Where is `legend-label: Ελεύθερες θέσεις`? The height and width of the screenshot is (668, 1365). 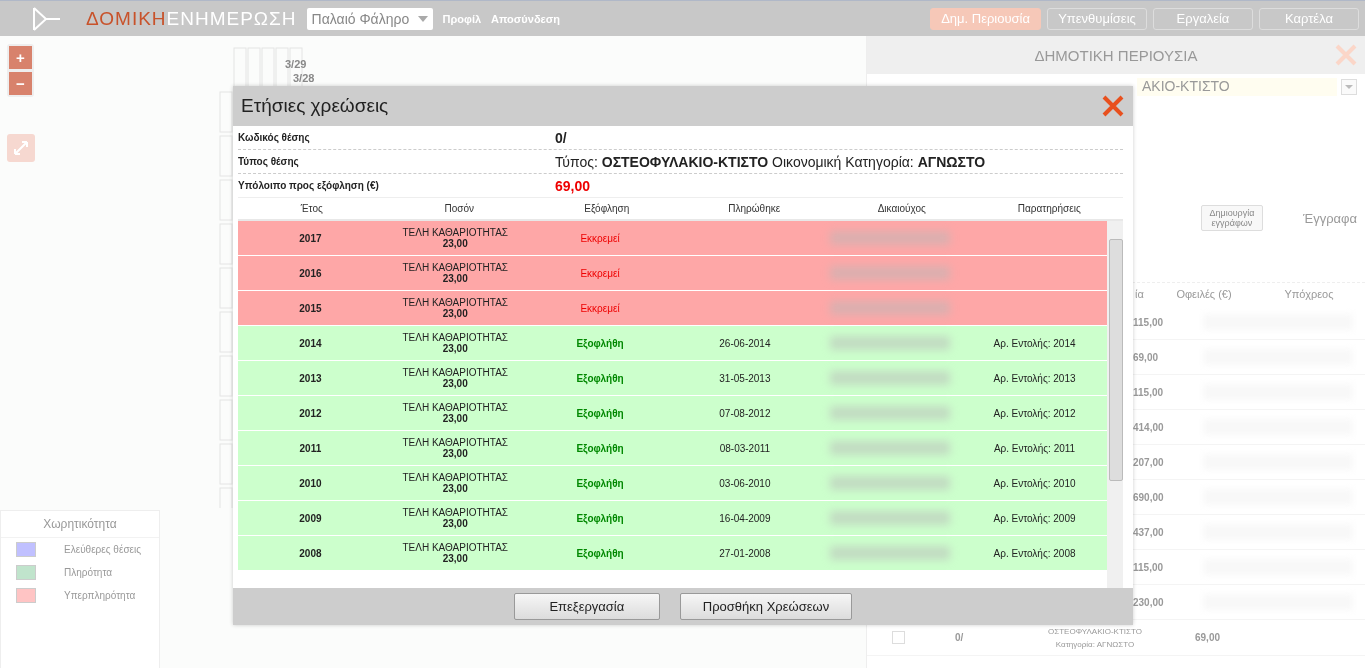
legend-label: Ελεύθερες θέσεις is located at coordinates (103, 549).